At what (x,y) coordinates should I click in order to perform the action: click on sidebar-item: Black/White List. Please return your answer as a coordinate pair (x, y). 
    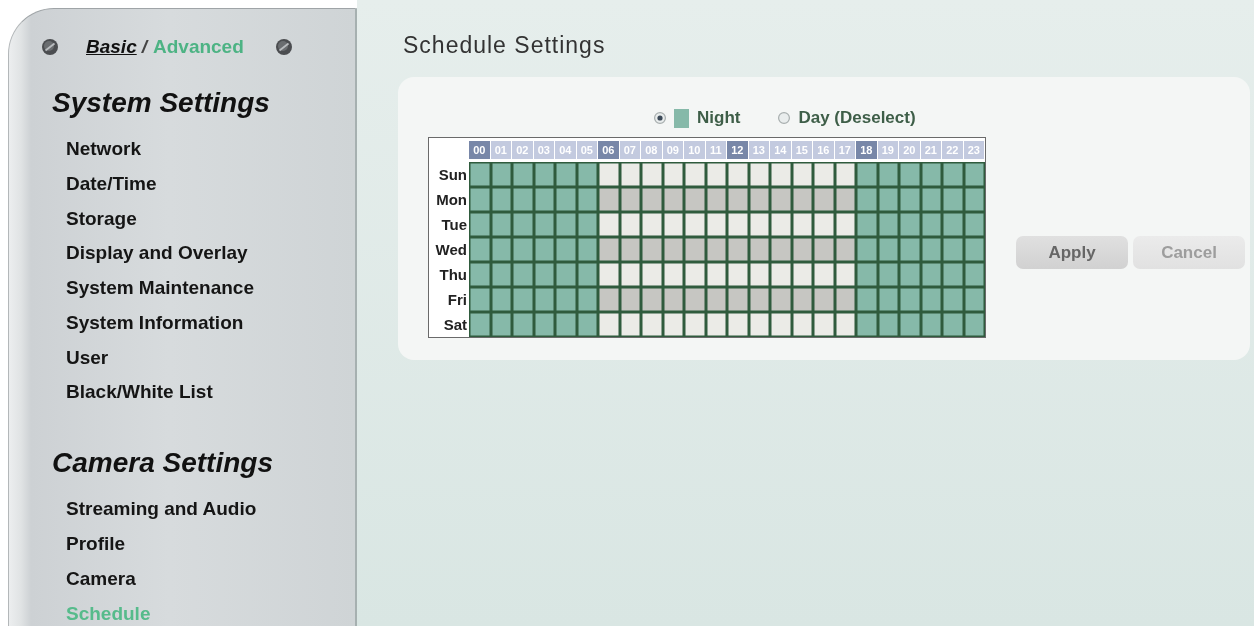
    Looking at the image, I should click on (139, 392).